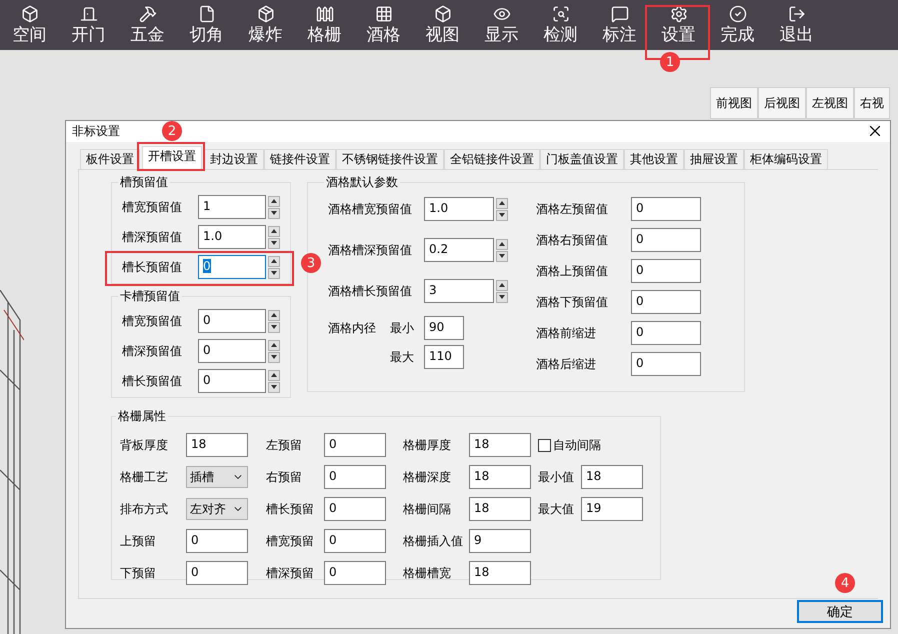 The width and height of the screenshot is (898, 634). What do you see at coordinates (444, 357) in the screenshot?
I see `input-field: 110` at bounding box center [444, 357].